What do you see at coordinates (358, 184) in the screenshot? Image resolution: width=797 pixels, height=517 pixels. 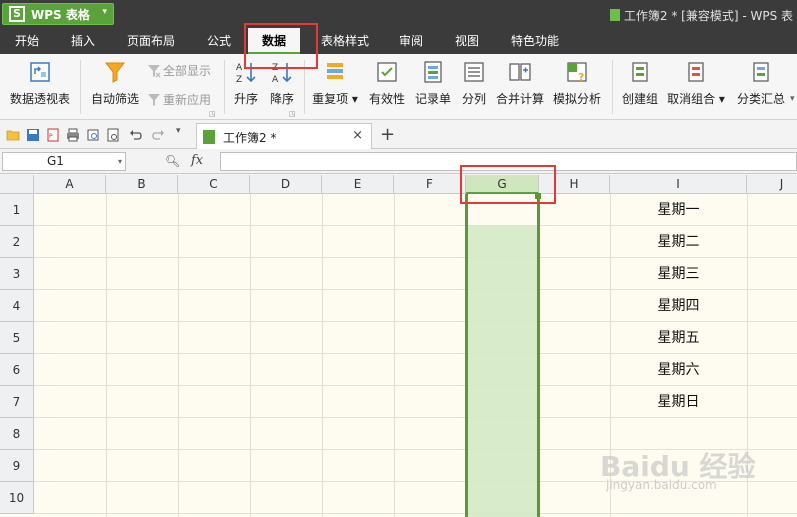 I see `column-header-e: E` at bounding box center [358, 184].